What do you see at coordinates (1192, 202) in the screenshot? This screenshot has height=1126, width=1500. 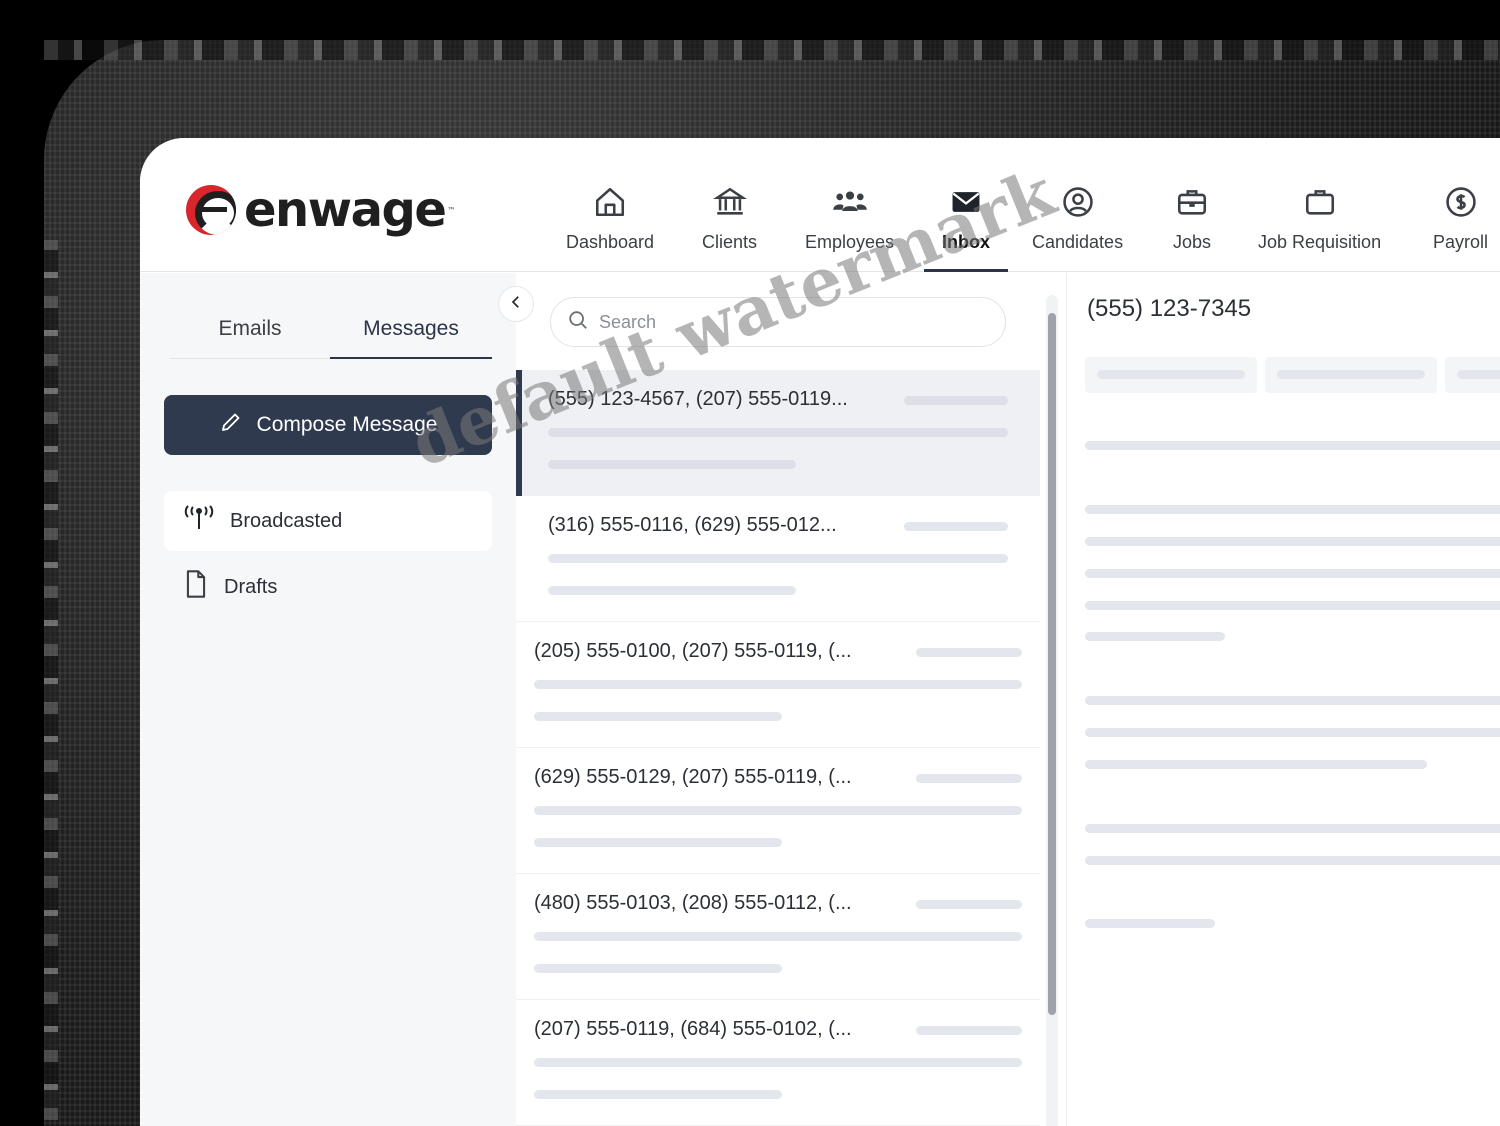 I see `briefcase-icon` at bounding box center [1192, 202].